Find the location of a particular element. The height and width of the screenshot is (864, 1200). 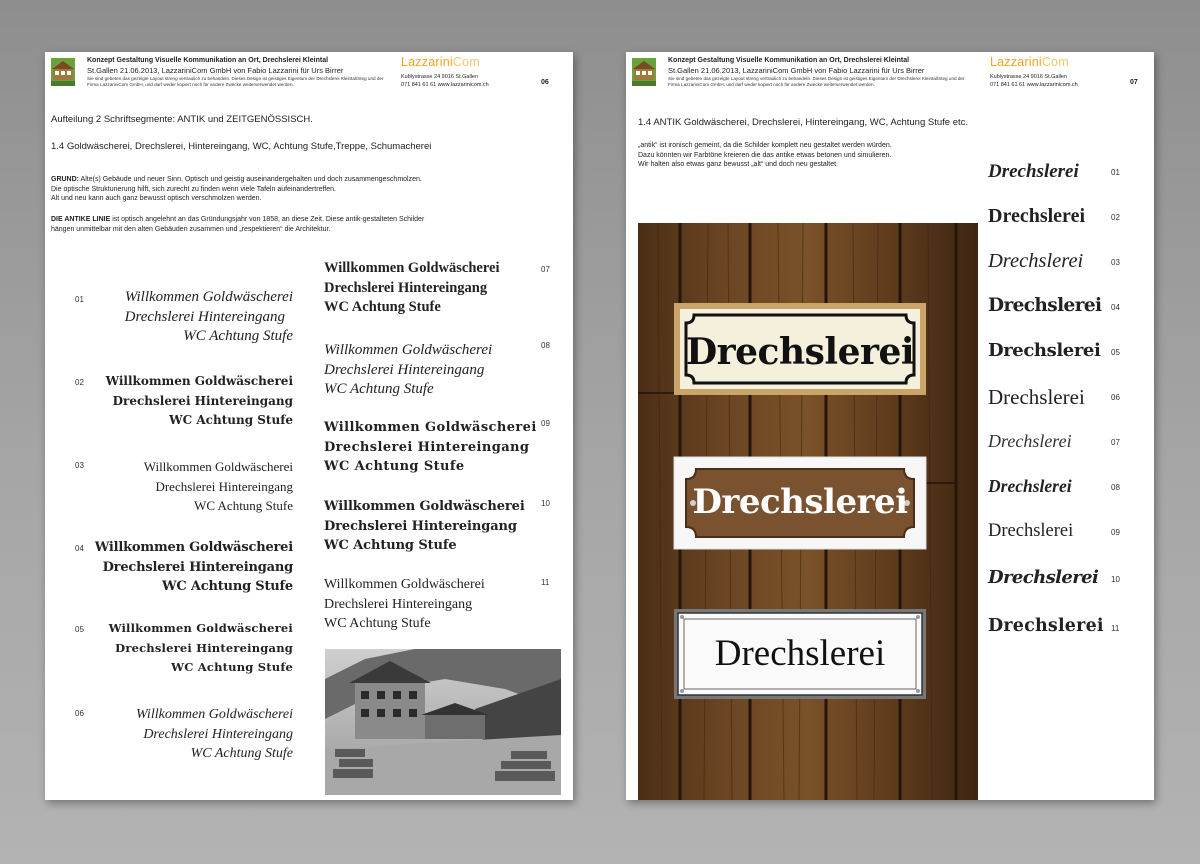

variant-04: Drechslerei is located at coordinates (1045, 305).